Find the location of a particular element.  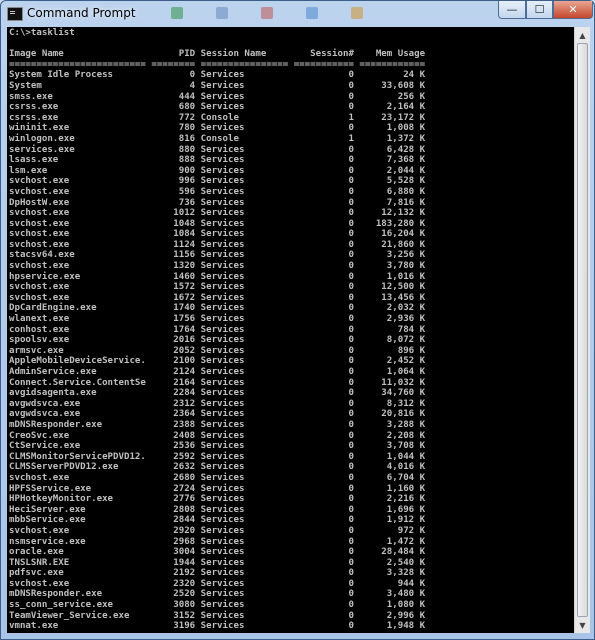

console-line: HeciServer.exe 2808 Services 0 1,696 K is located at coordinates (217, 509).